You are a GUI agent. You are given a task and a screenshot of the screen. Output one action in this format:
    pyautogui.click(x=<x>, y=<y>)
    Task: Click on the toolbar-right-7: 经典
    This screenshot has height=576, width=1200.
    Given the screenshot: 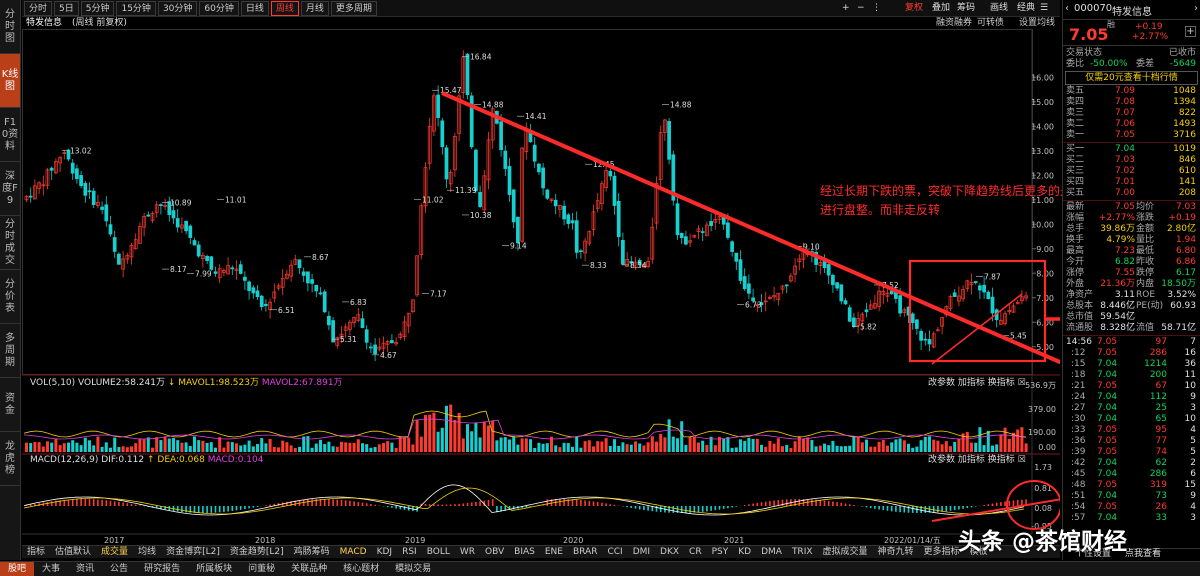 What is the action you would take?
    pyautogui.click(x=1026, y=8)
    